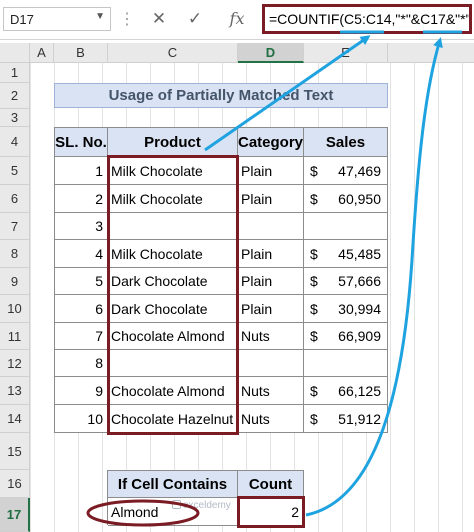 The image size is (474, 532). What do you see at coordinates (271, 512) in the screenshot?
I see `count-result-cell: 2` at bounding box center [271, 512].